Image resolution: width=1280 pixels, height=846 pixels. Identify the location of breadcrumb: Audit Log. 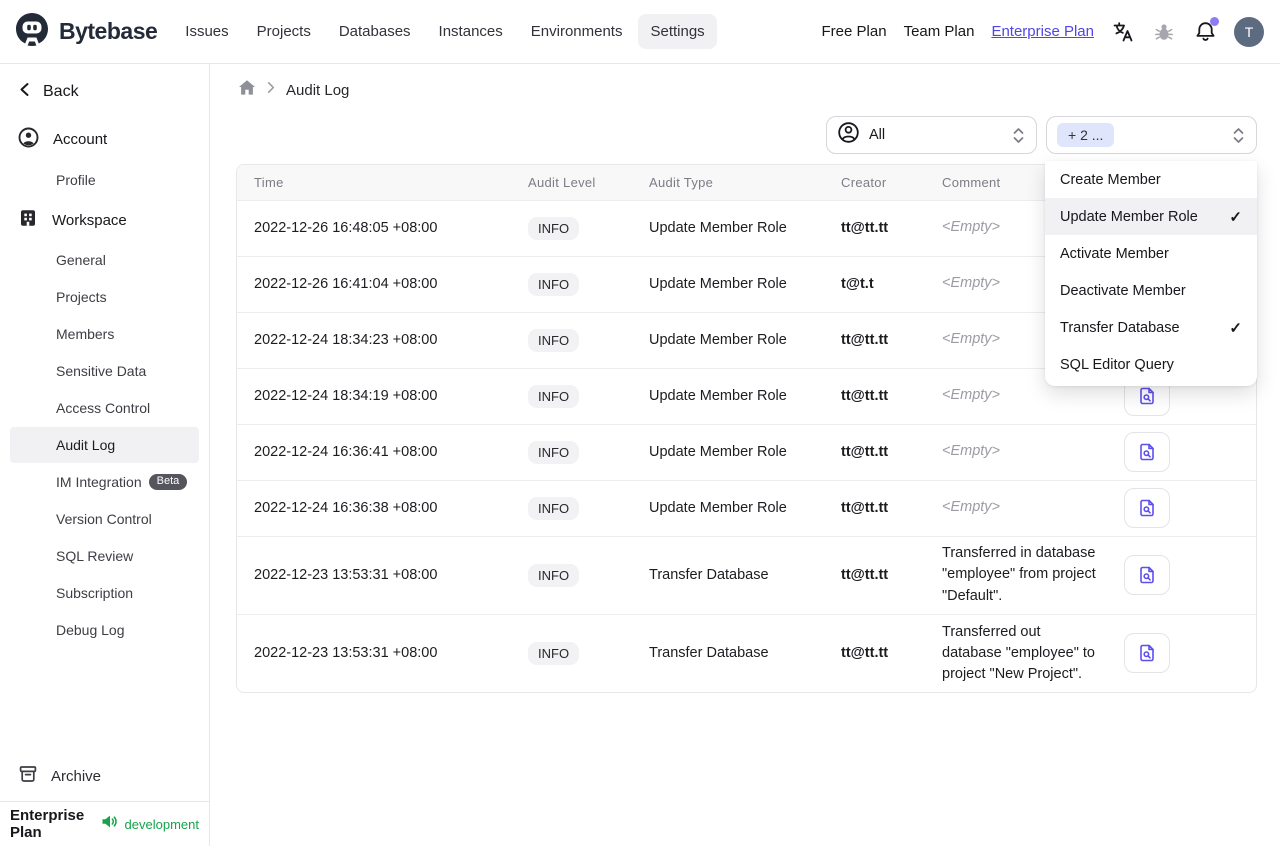
(746, 90).